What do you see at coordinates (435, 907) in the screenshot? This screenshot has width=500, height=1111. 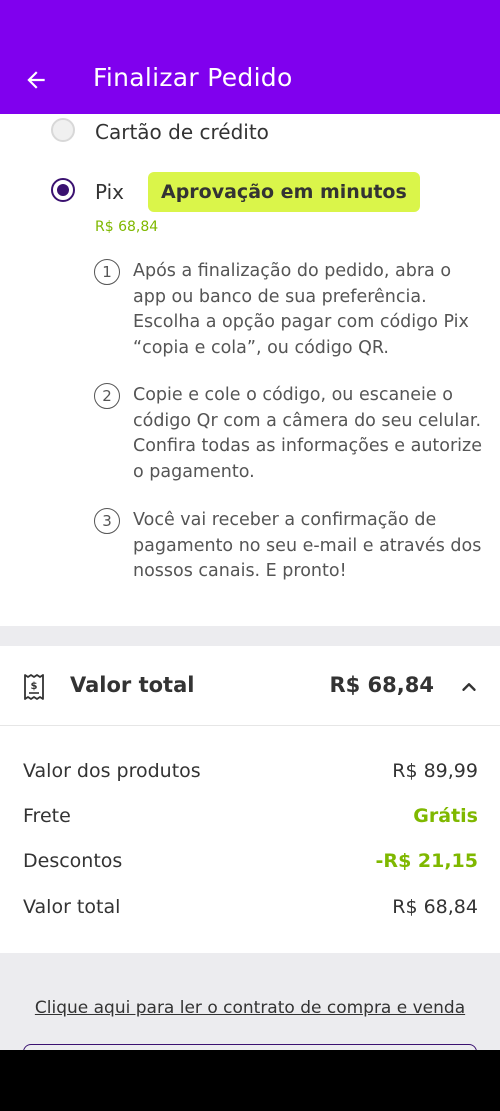 I see `line-value: R$ 68,84` at bounding box center [435, 907].